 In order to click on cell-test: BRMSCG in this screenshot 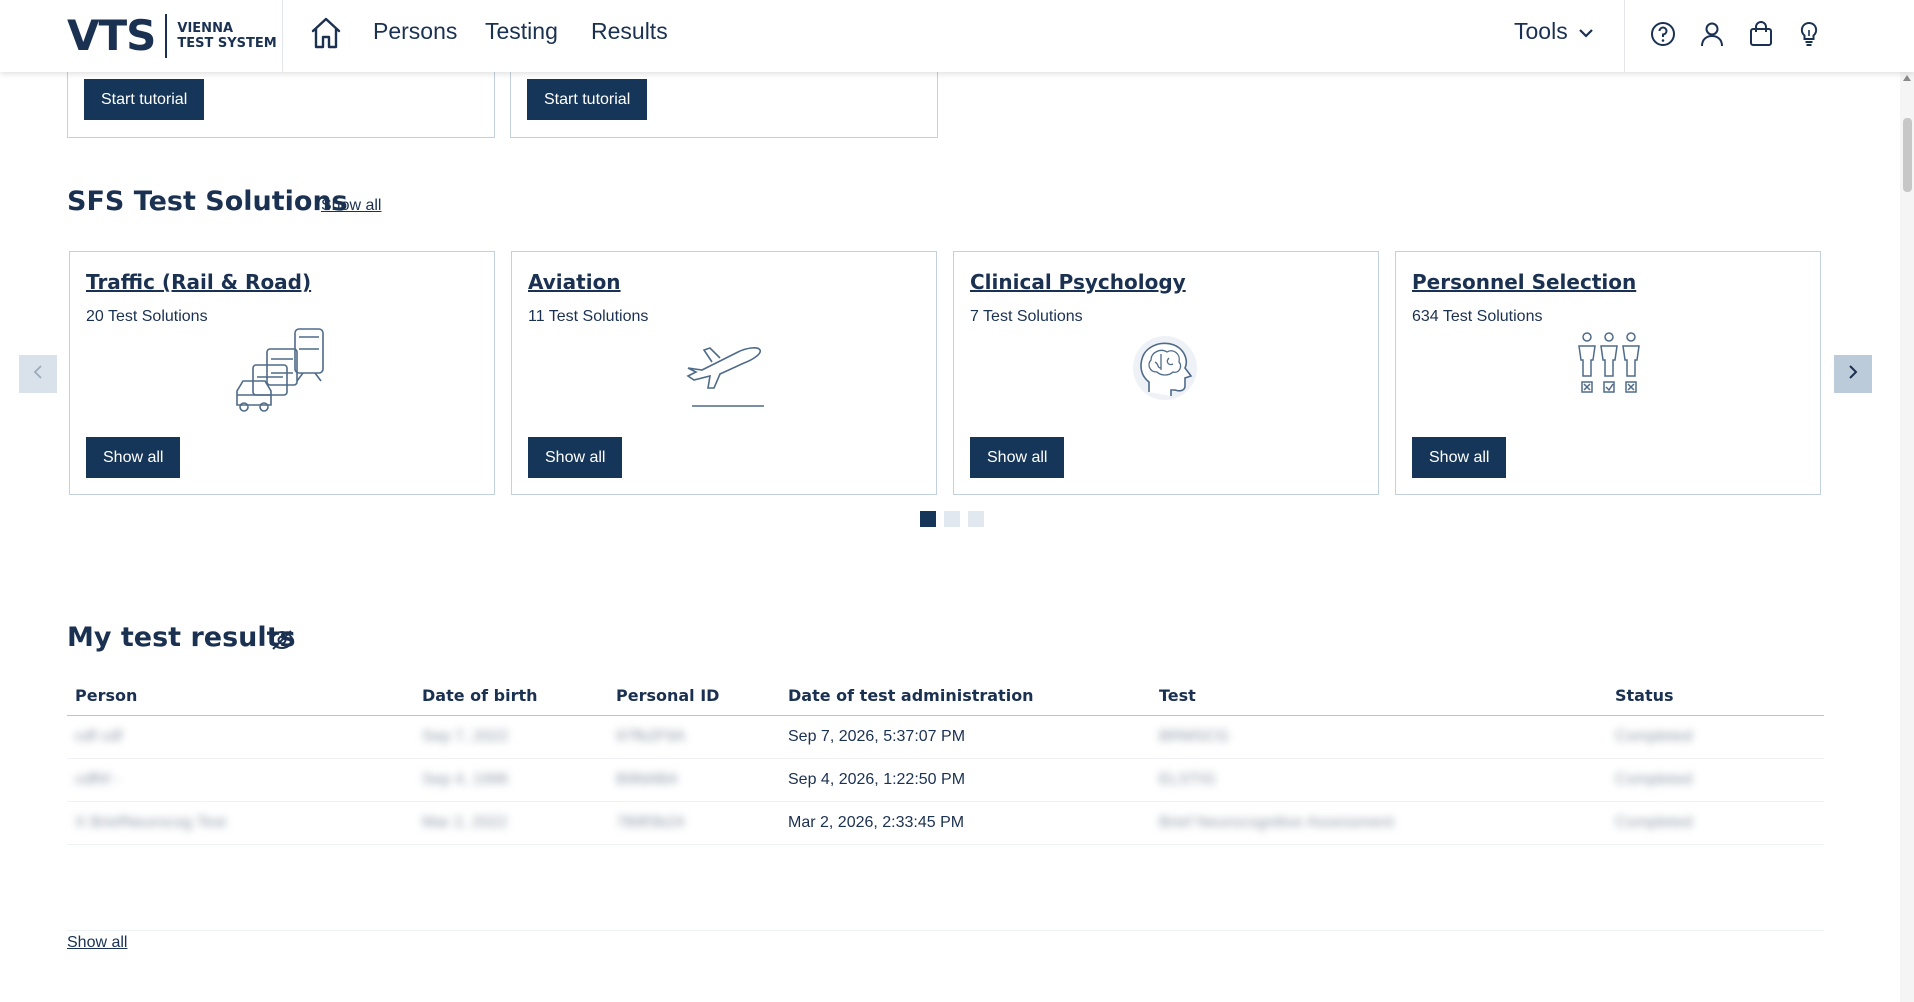, I will do `click(1194, 736)`.